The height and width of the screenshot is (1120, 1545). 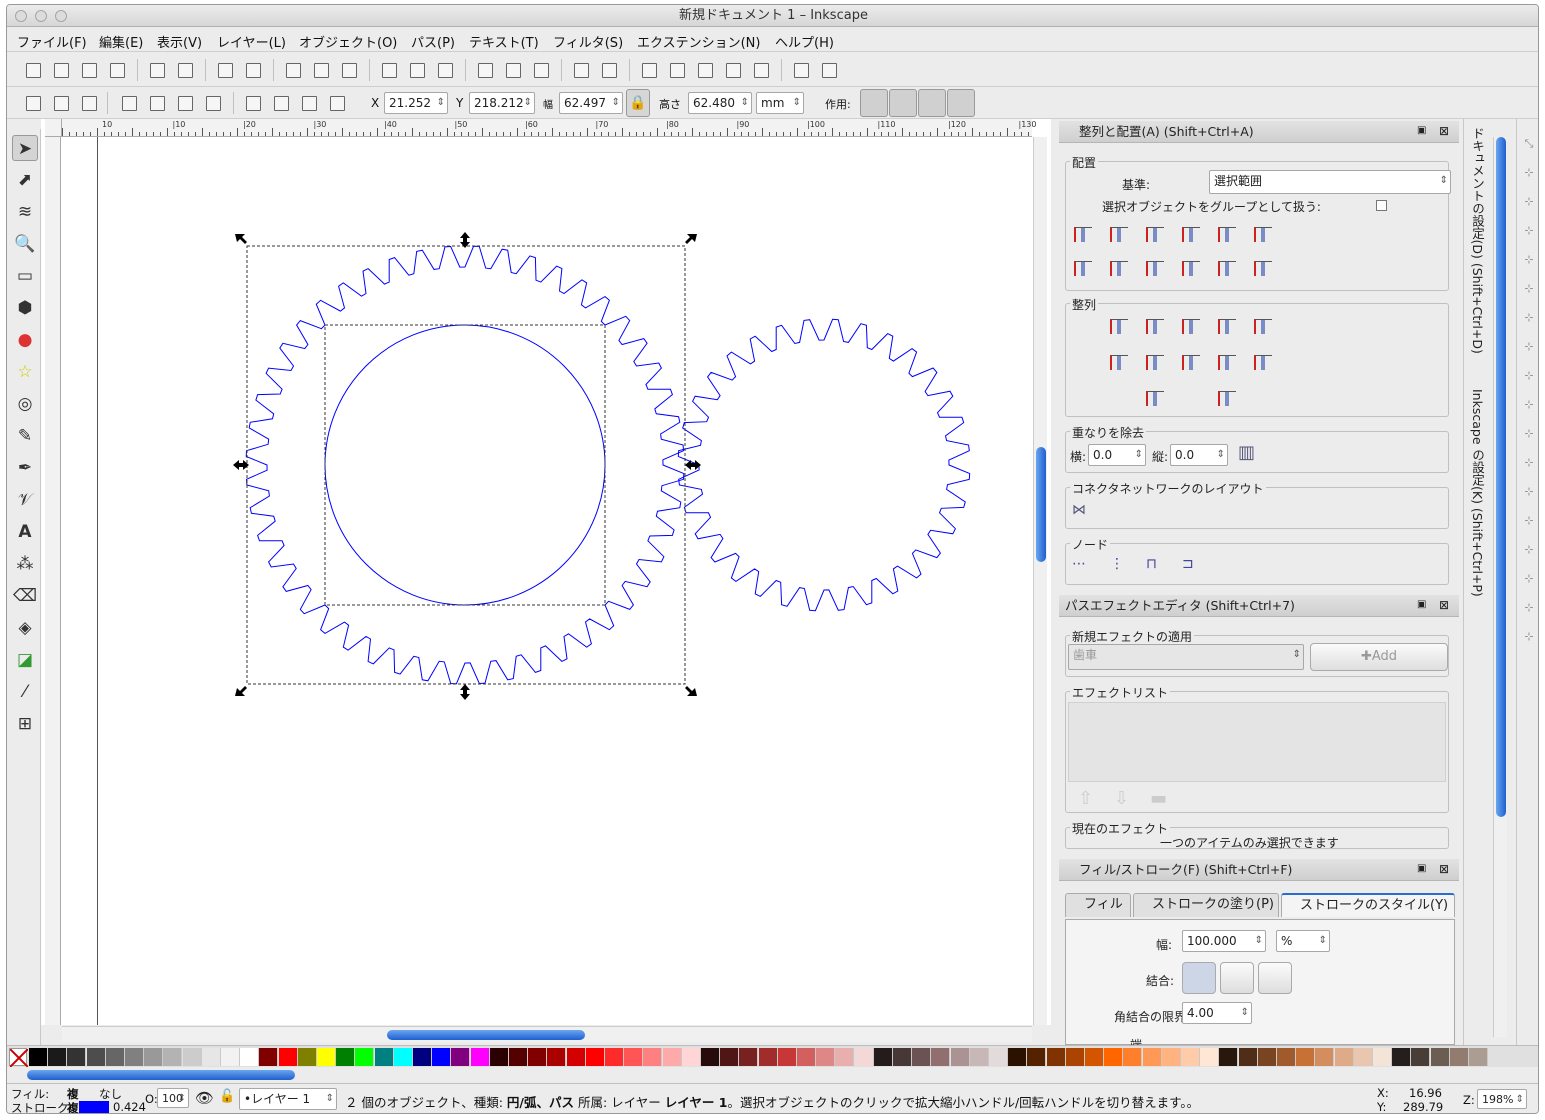 What do you see at coordinates (1381, 205) in the screenshot?
I see `treat-as-group-checkbox` at bounding box center [1381, 205].